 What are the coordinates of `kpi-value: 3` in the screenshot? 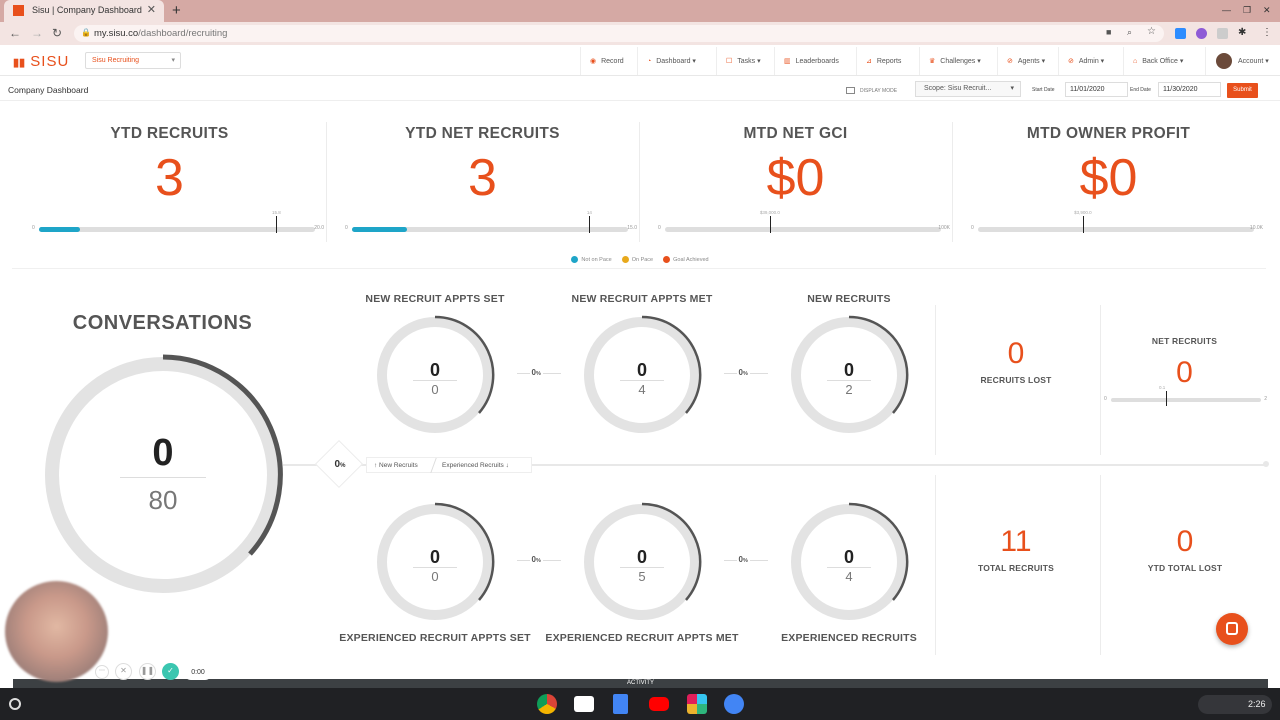 It's located at (169, 178).